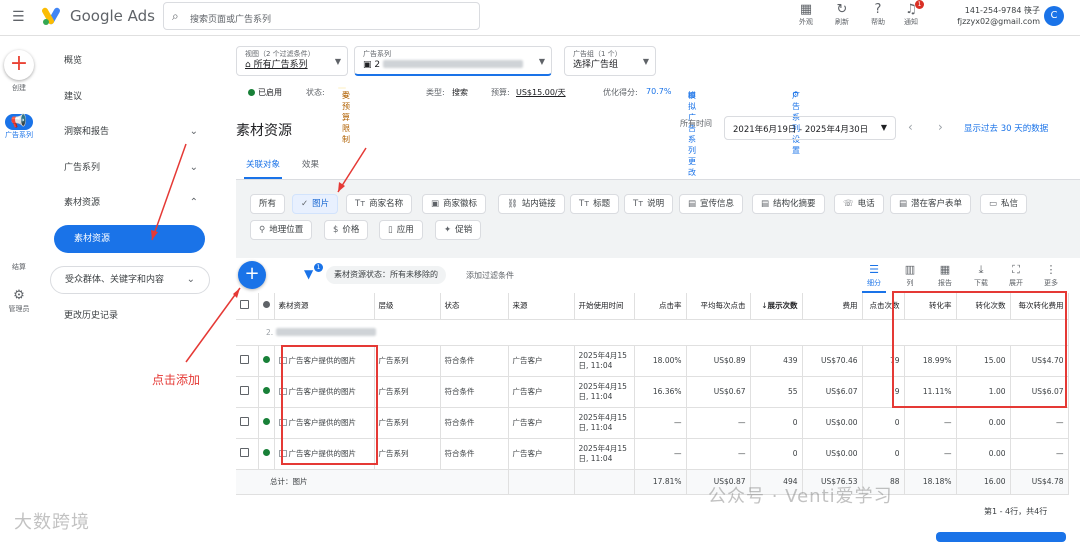 This screenshot has height=542, width=1080. What do you see at coordinates (800, 496) in the screenshot?
I see `watermark-right: 公众号 · Venti爱学习` at bounding box center [800, 496].